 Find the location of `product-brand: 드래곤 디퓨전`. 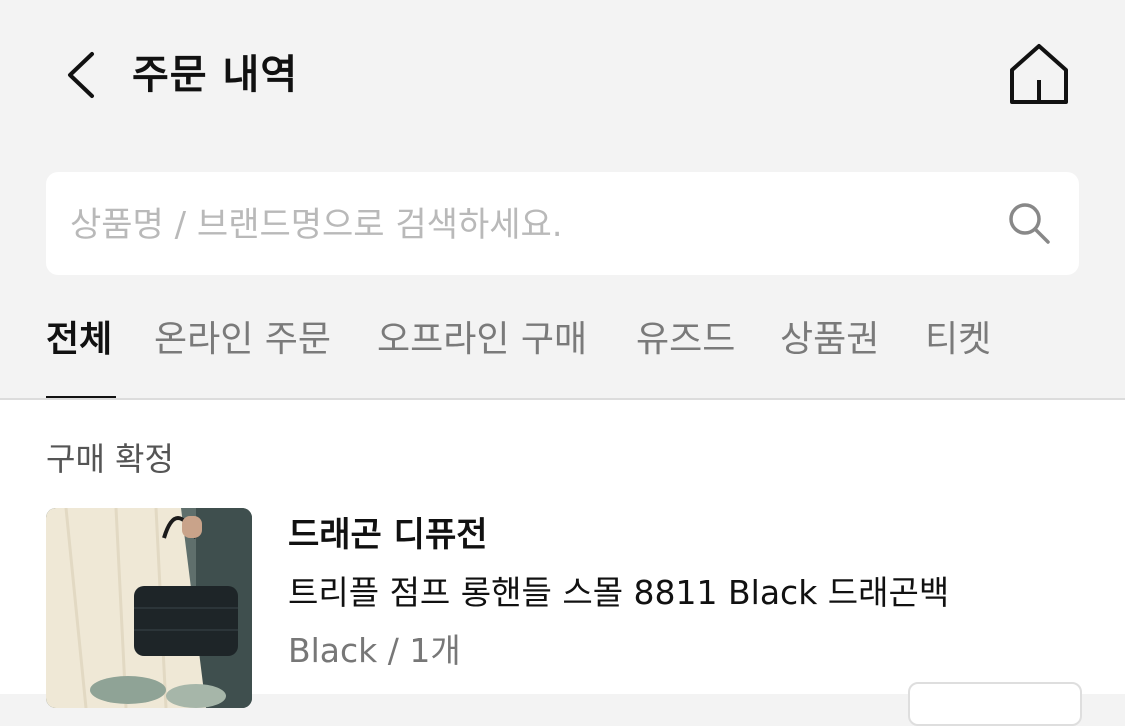

product-brand: 드래곤 디퓨전 is located at coordinates (388, 535).